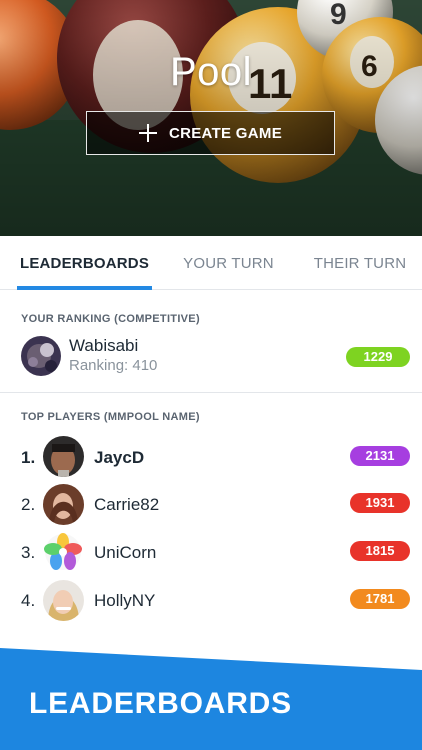 The width and height of the screenshot is (422, 750). What do you see at coordinates (110, 319) in the screenshot?
I see `your-ranking-header: YOUR RANKING (COMPETITIVE)` at bounding box center [110, 319].